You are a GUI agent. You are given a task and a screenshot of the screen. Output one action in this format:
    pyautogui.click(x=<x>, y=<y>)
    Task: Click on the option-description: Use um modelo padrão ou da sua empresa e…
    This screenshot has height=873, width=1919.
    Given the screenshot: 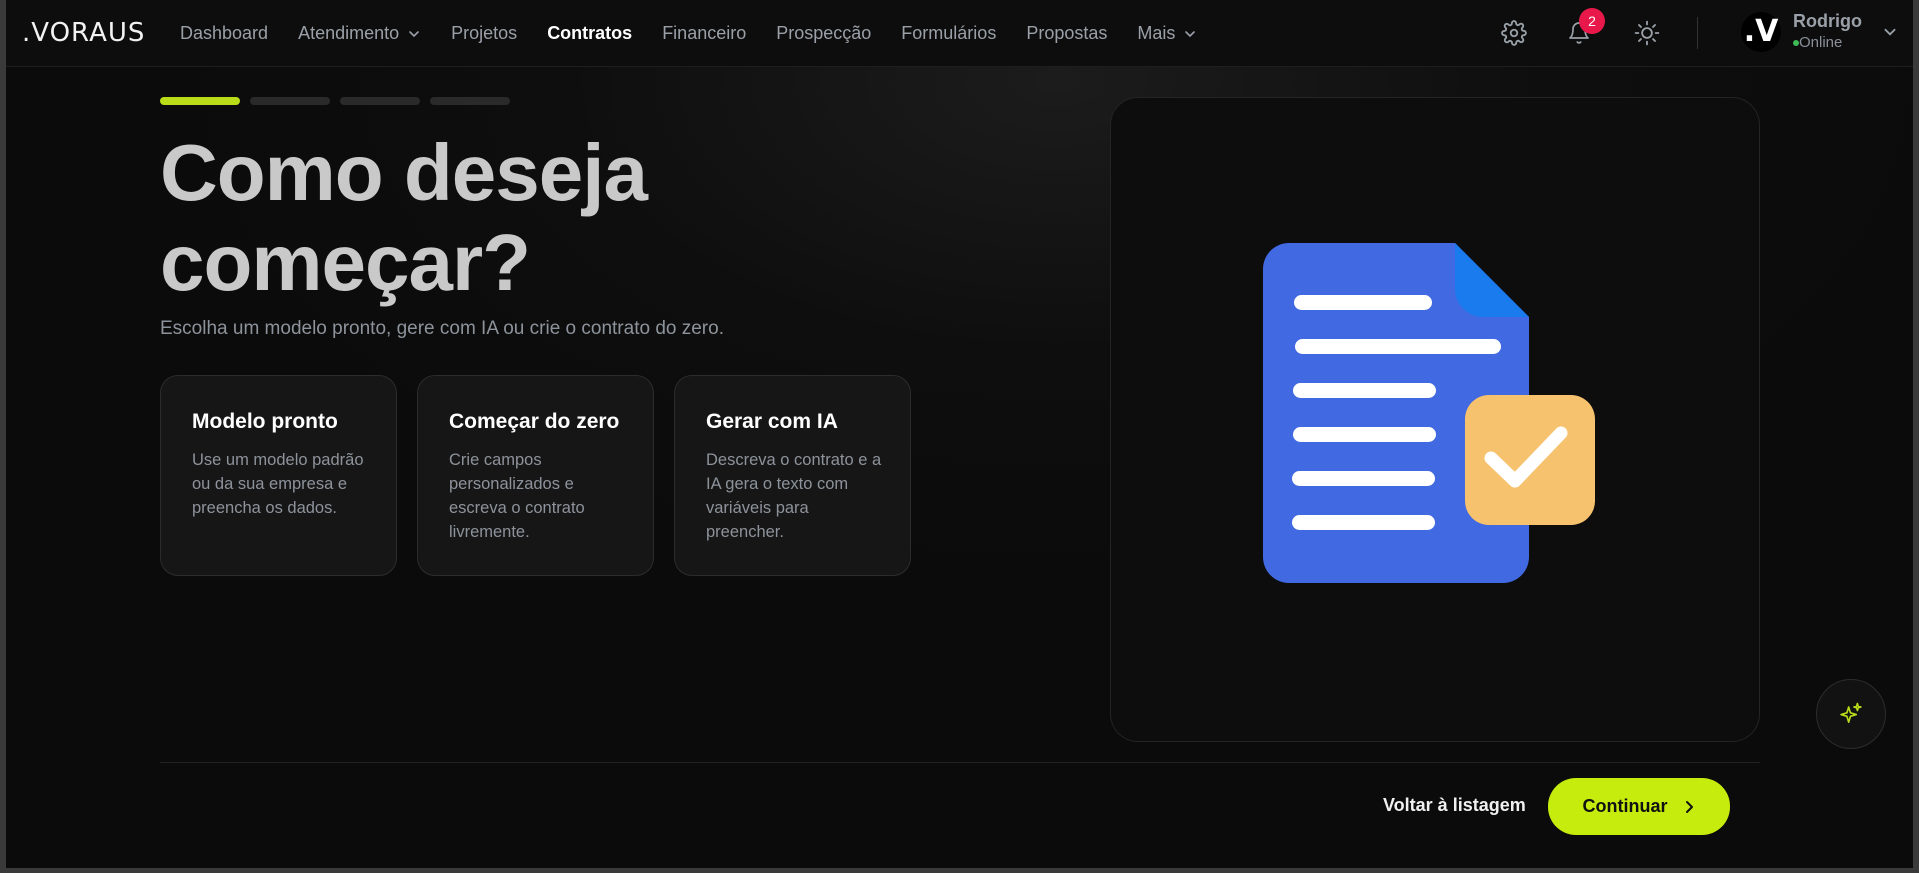 What is the action you would take?
    pyautogui.click(x=278, y=484)
    